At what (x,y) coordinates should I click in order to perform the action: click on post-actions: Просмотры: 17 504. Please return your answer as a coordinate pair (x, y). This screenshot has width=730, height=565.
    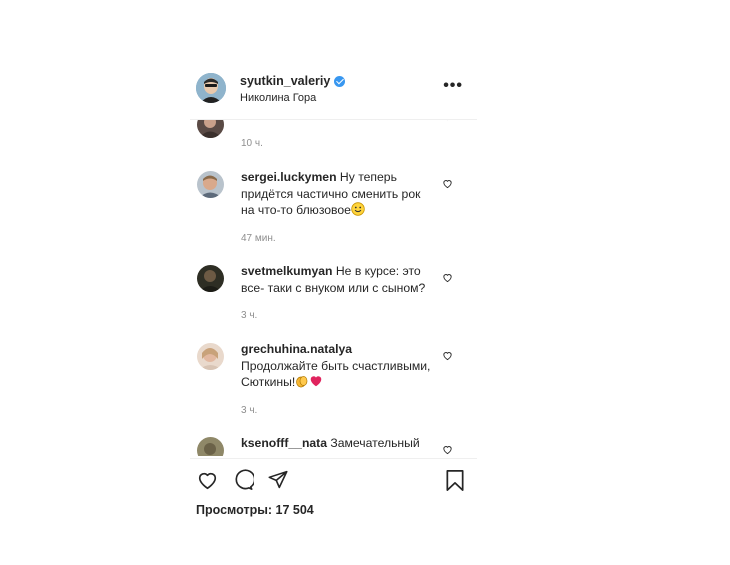
    Looking at the image, I should click on (333, 490).